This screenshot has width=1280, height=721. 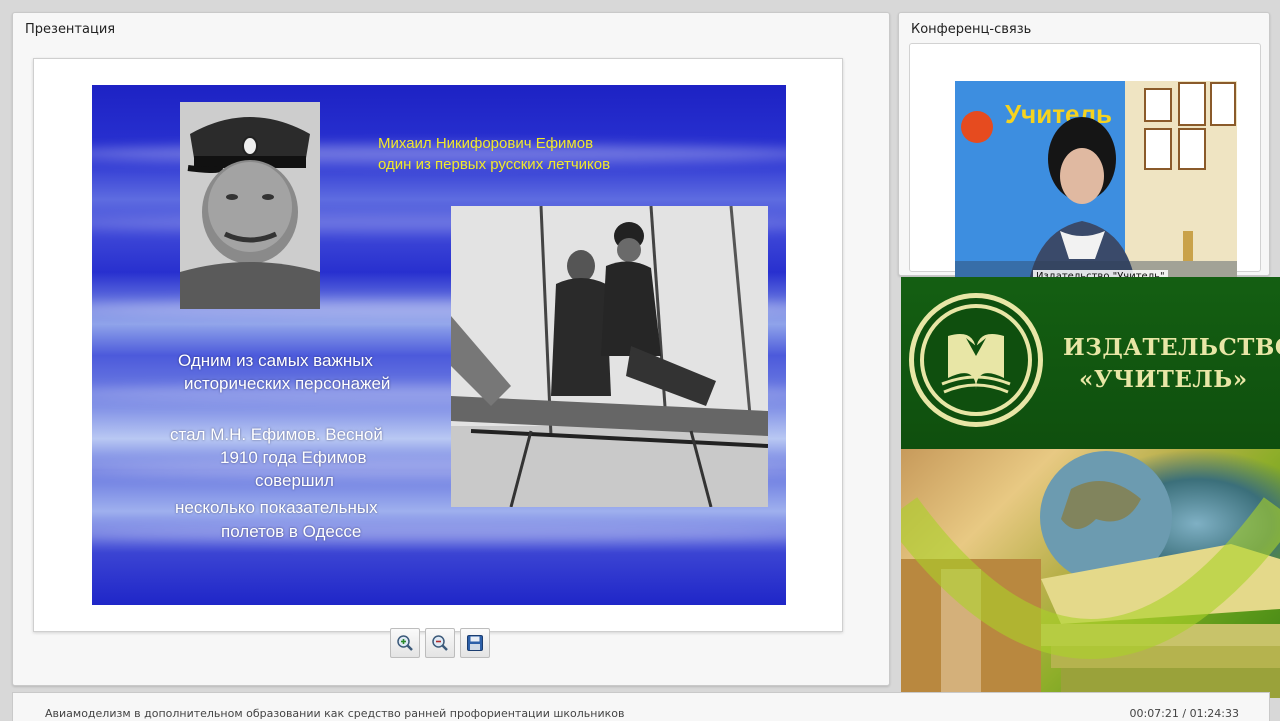 What do you see at coordinates (1171, 347) in the screenshot?
I see `banner-publisher-line1: ИЗДАТЕЛЬСТВО` at bounding box center [1171, 347].